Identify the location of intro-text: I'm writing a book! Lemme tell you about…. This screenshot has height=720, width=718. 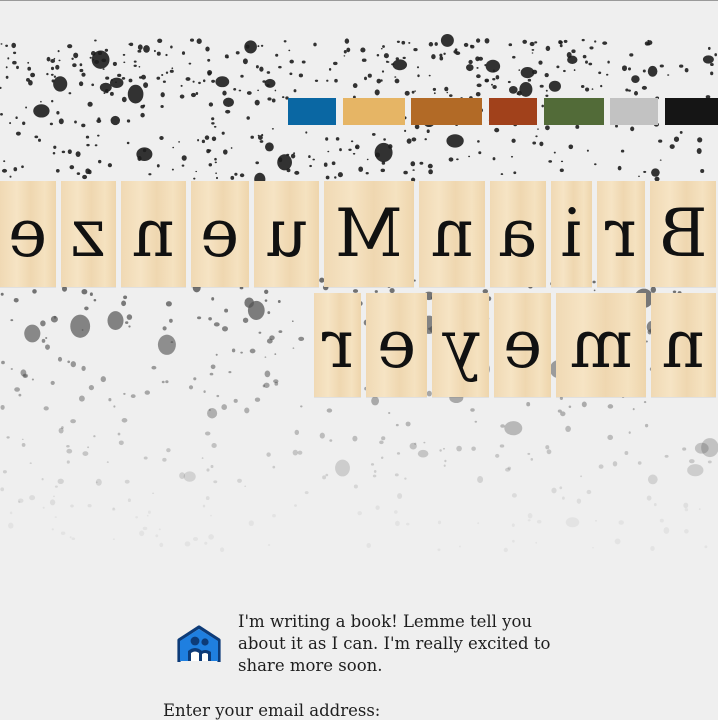
(394, 643).